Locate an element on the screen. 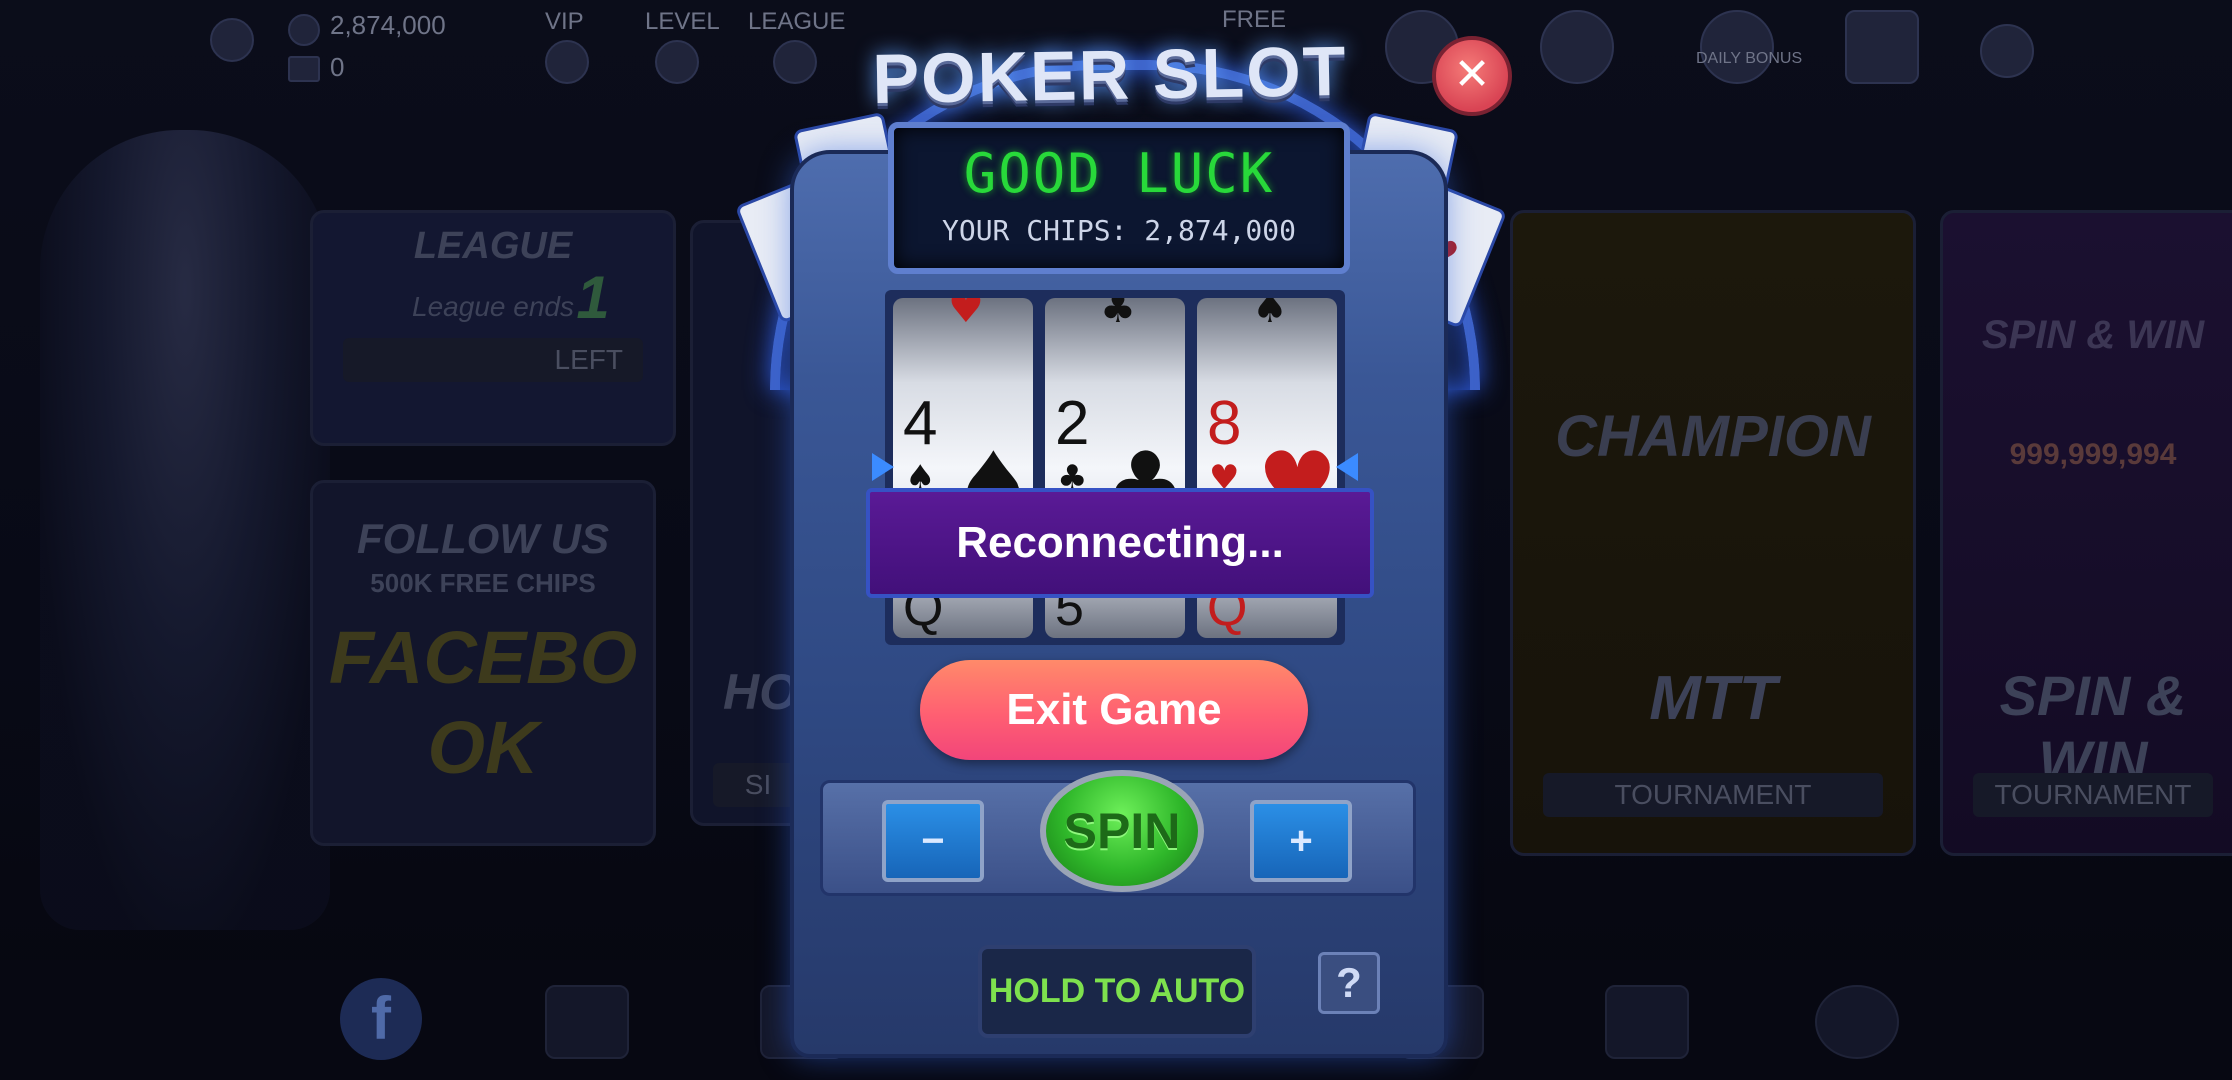 The height and width of the screenshot is (1080, 2232). close-button: ✕ is located at coordinates (1472, 76).